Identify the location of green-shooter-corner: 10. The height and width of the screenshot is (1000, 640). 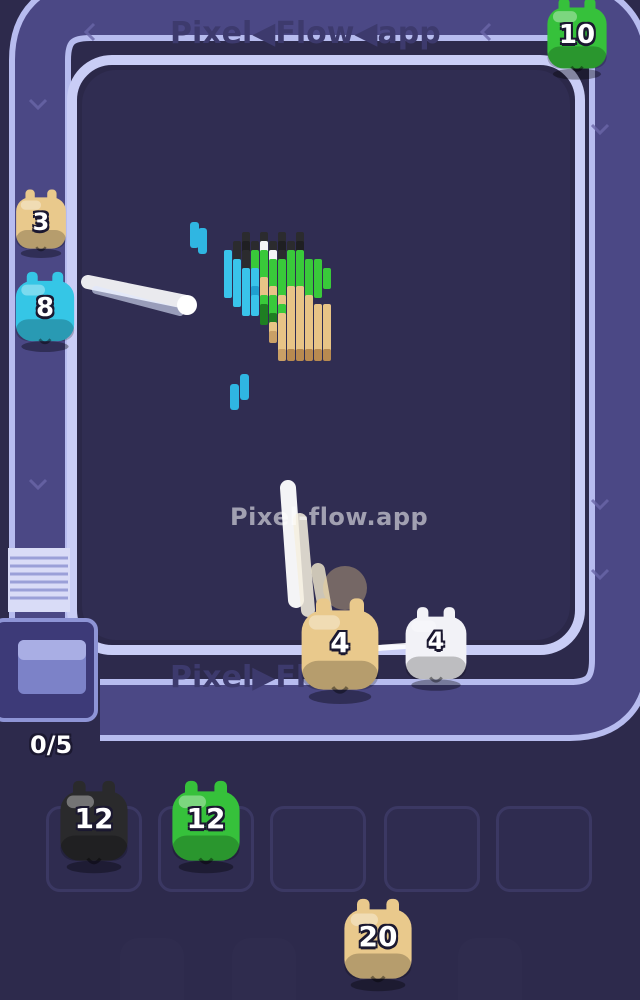
(577, 40).